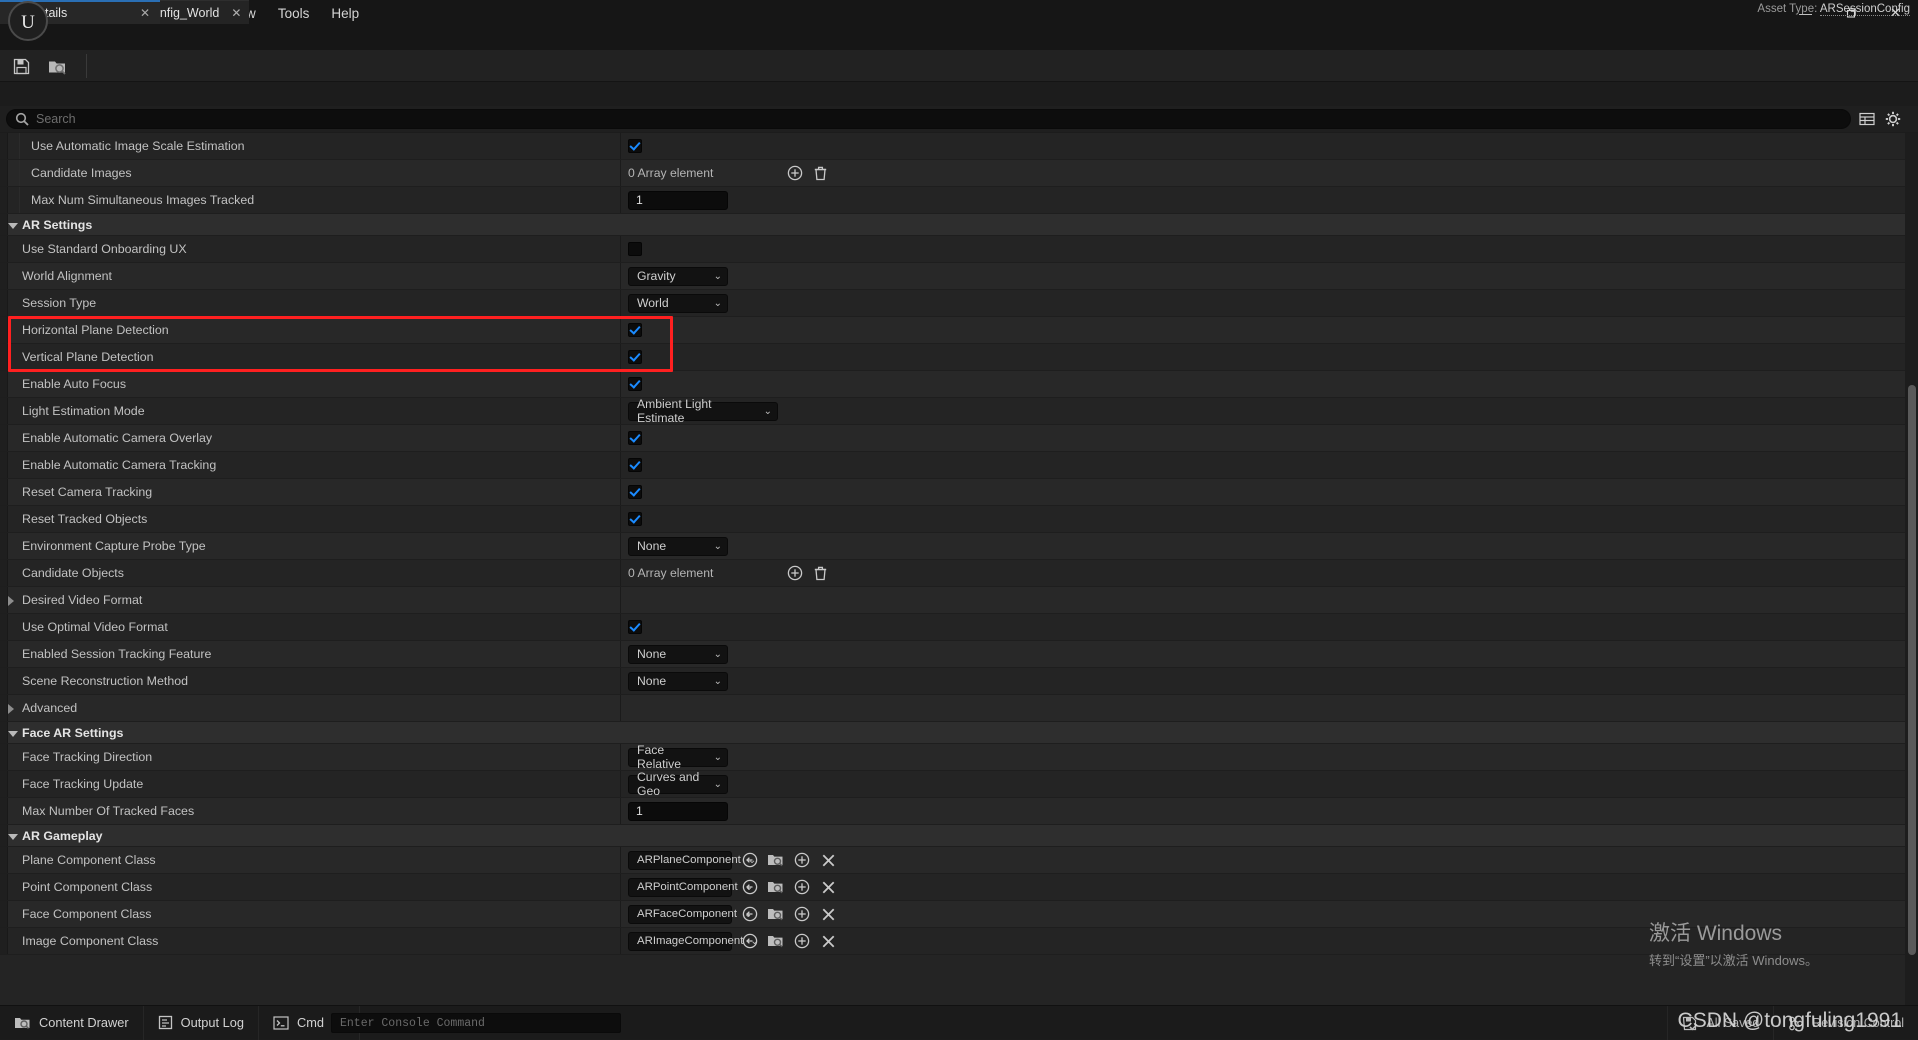  I want to click on property-row: Plane Component ClassARPlaneComponent⌄, so click(959, 860).